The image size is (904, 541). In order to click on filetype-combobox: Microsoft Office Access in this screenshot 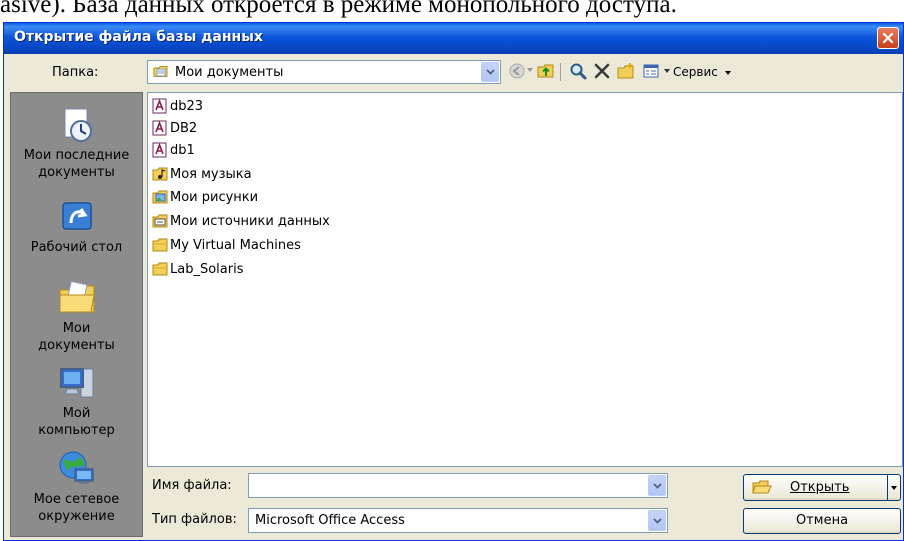, I will do `click(458, 520)`.